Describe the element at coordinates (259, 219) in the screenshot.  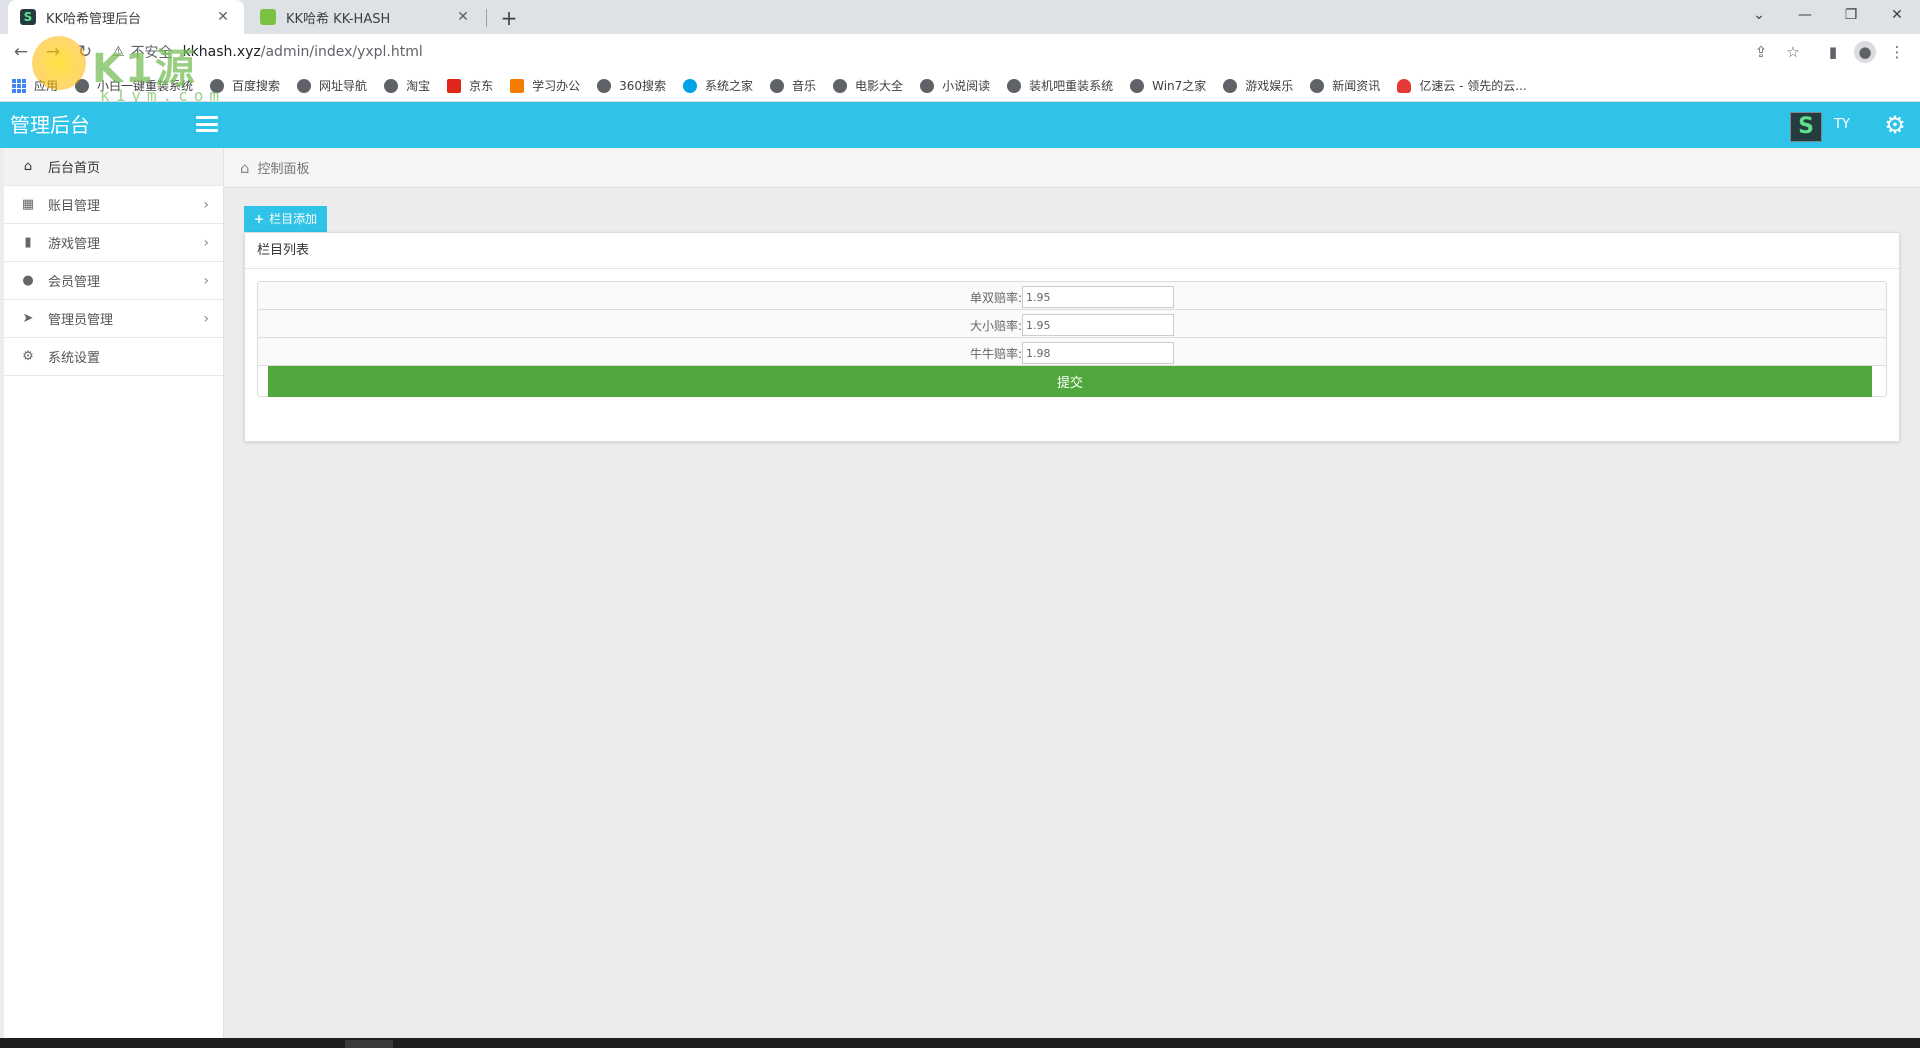
I see `plus-icon: +` at that location.